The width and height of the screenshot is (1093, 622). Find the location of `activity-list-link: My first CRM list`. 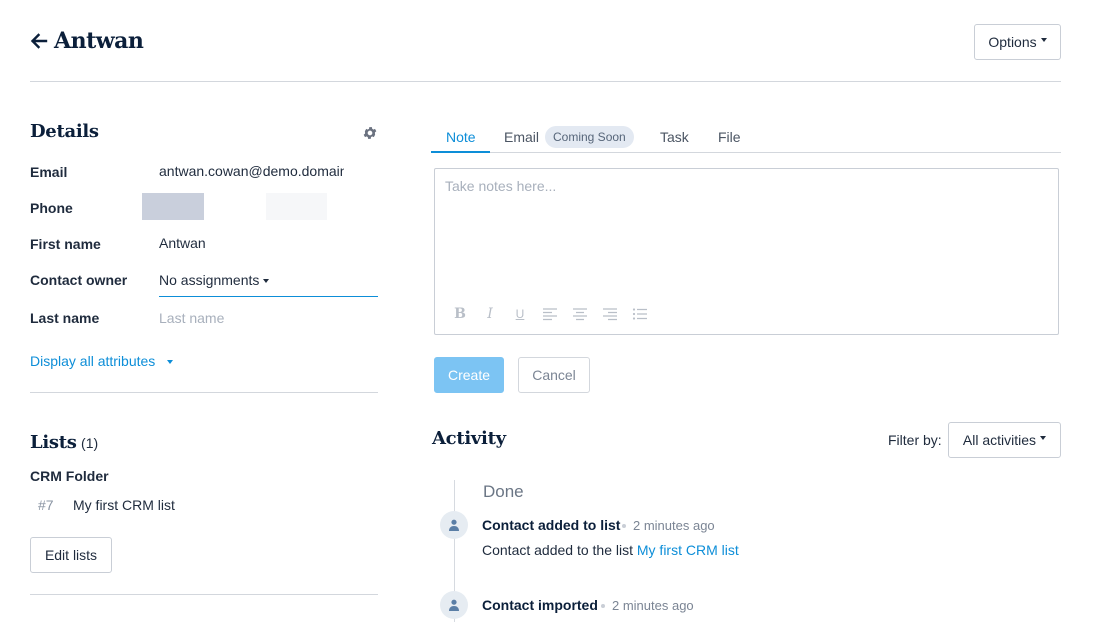

activity-list-link: My first CRM list is located at coordinates (688, 550).